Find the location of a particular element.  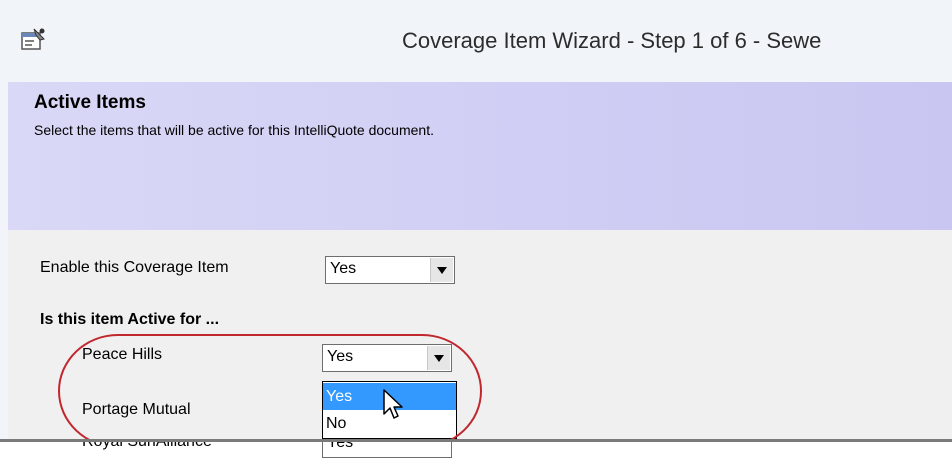

annotation-highlight-oval is located at coordinates (270, 388).